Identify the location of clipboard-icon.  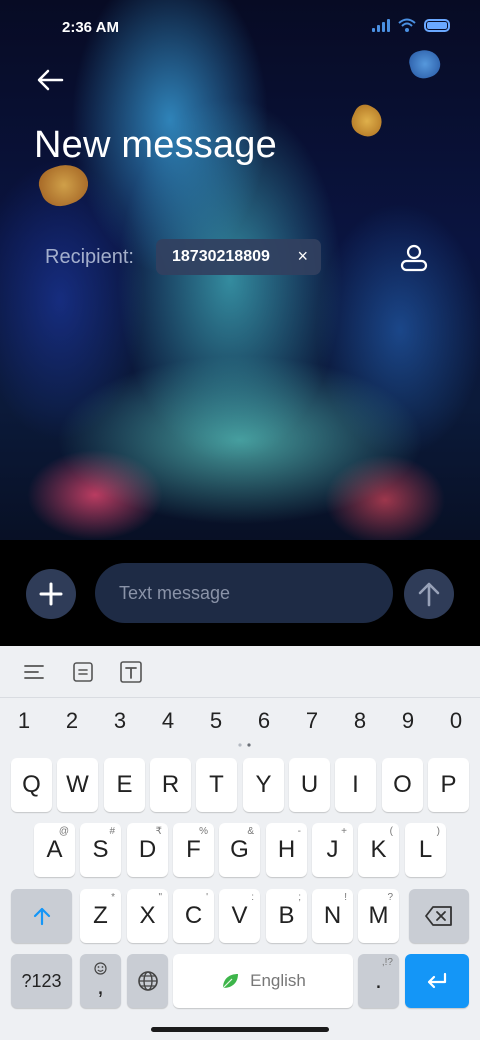
(83, 672).